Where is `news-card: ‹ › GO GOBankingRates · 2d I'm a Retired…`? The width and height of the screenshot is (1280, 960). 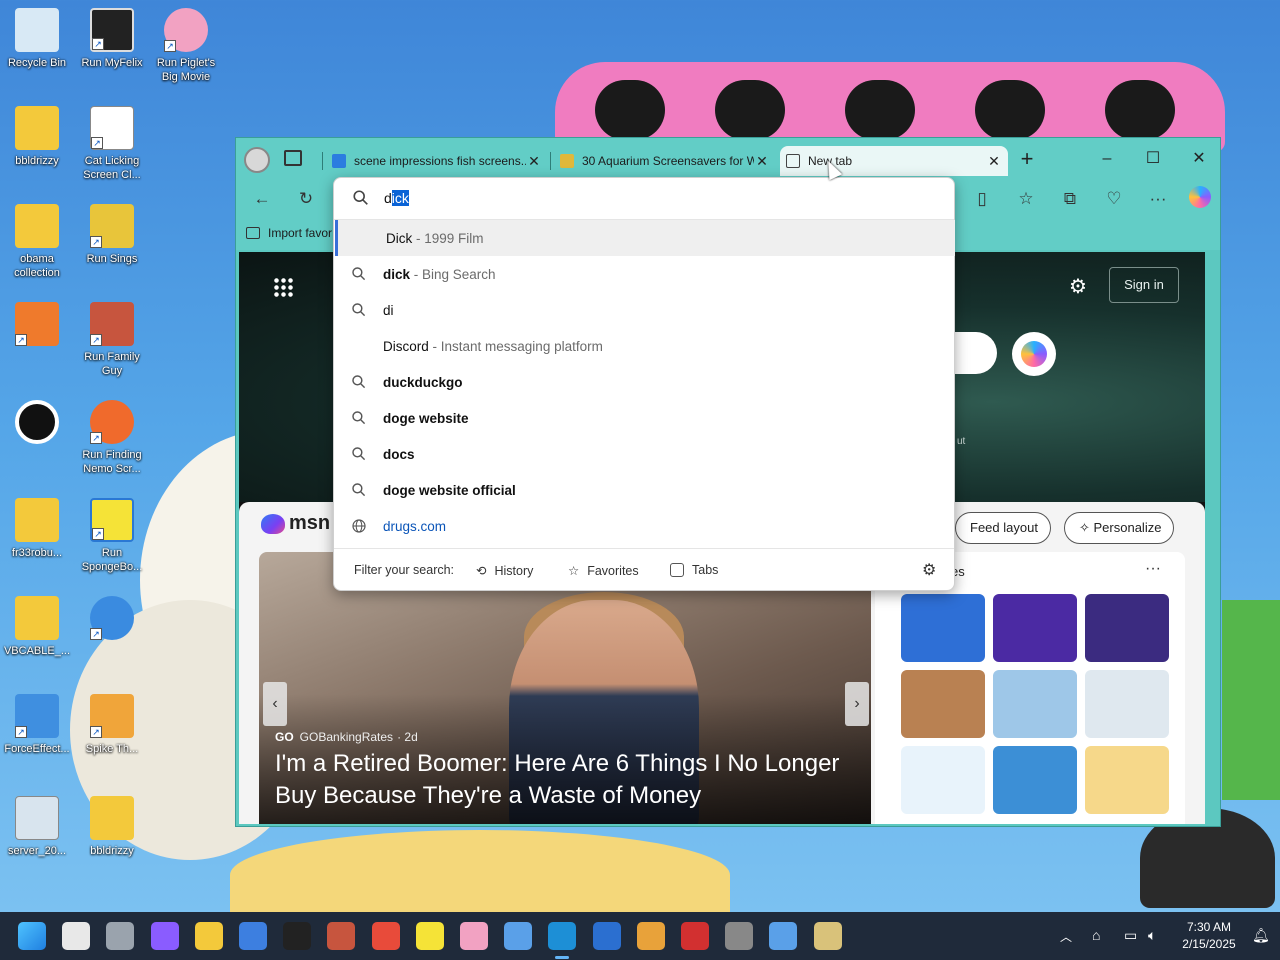
news-card: ‹ › GO GOBankingRates · 2d I'm a Retired… is located at coordinates (565, 688).